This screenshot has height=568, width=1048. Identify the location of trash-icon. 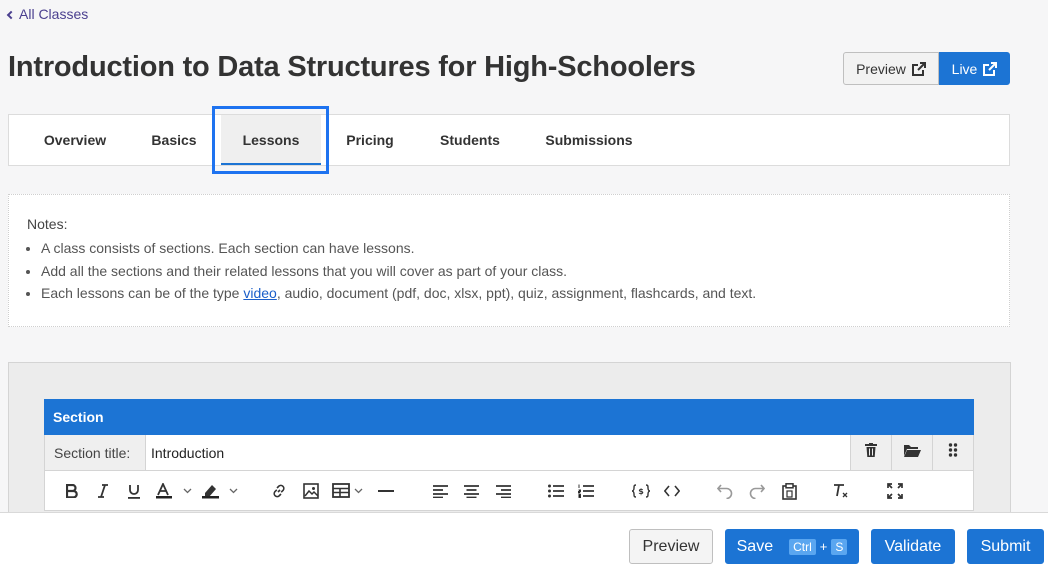
(871, 452).